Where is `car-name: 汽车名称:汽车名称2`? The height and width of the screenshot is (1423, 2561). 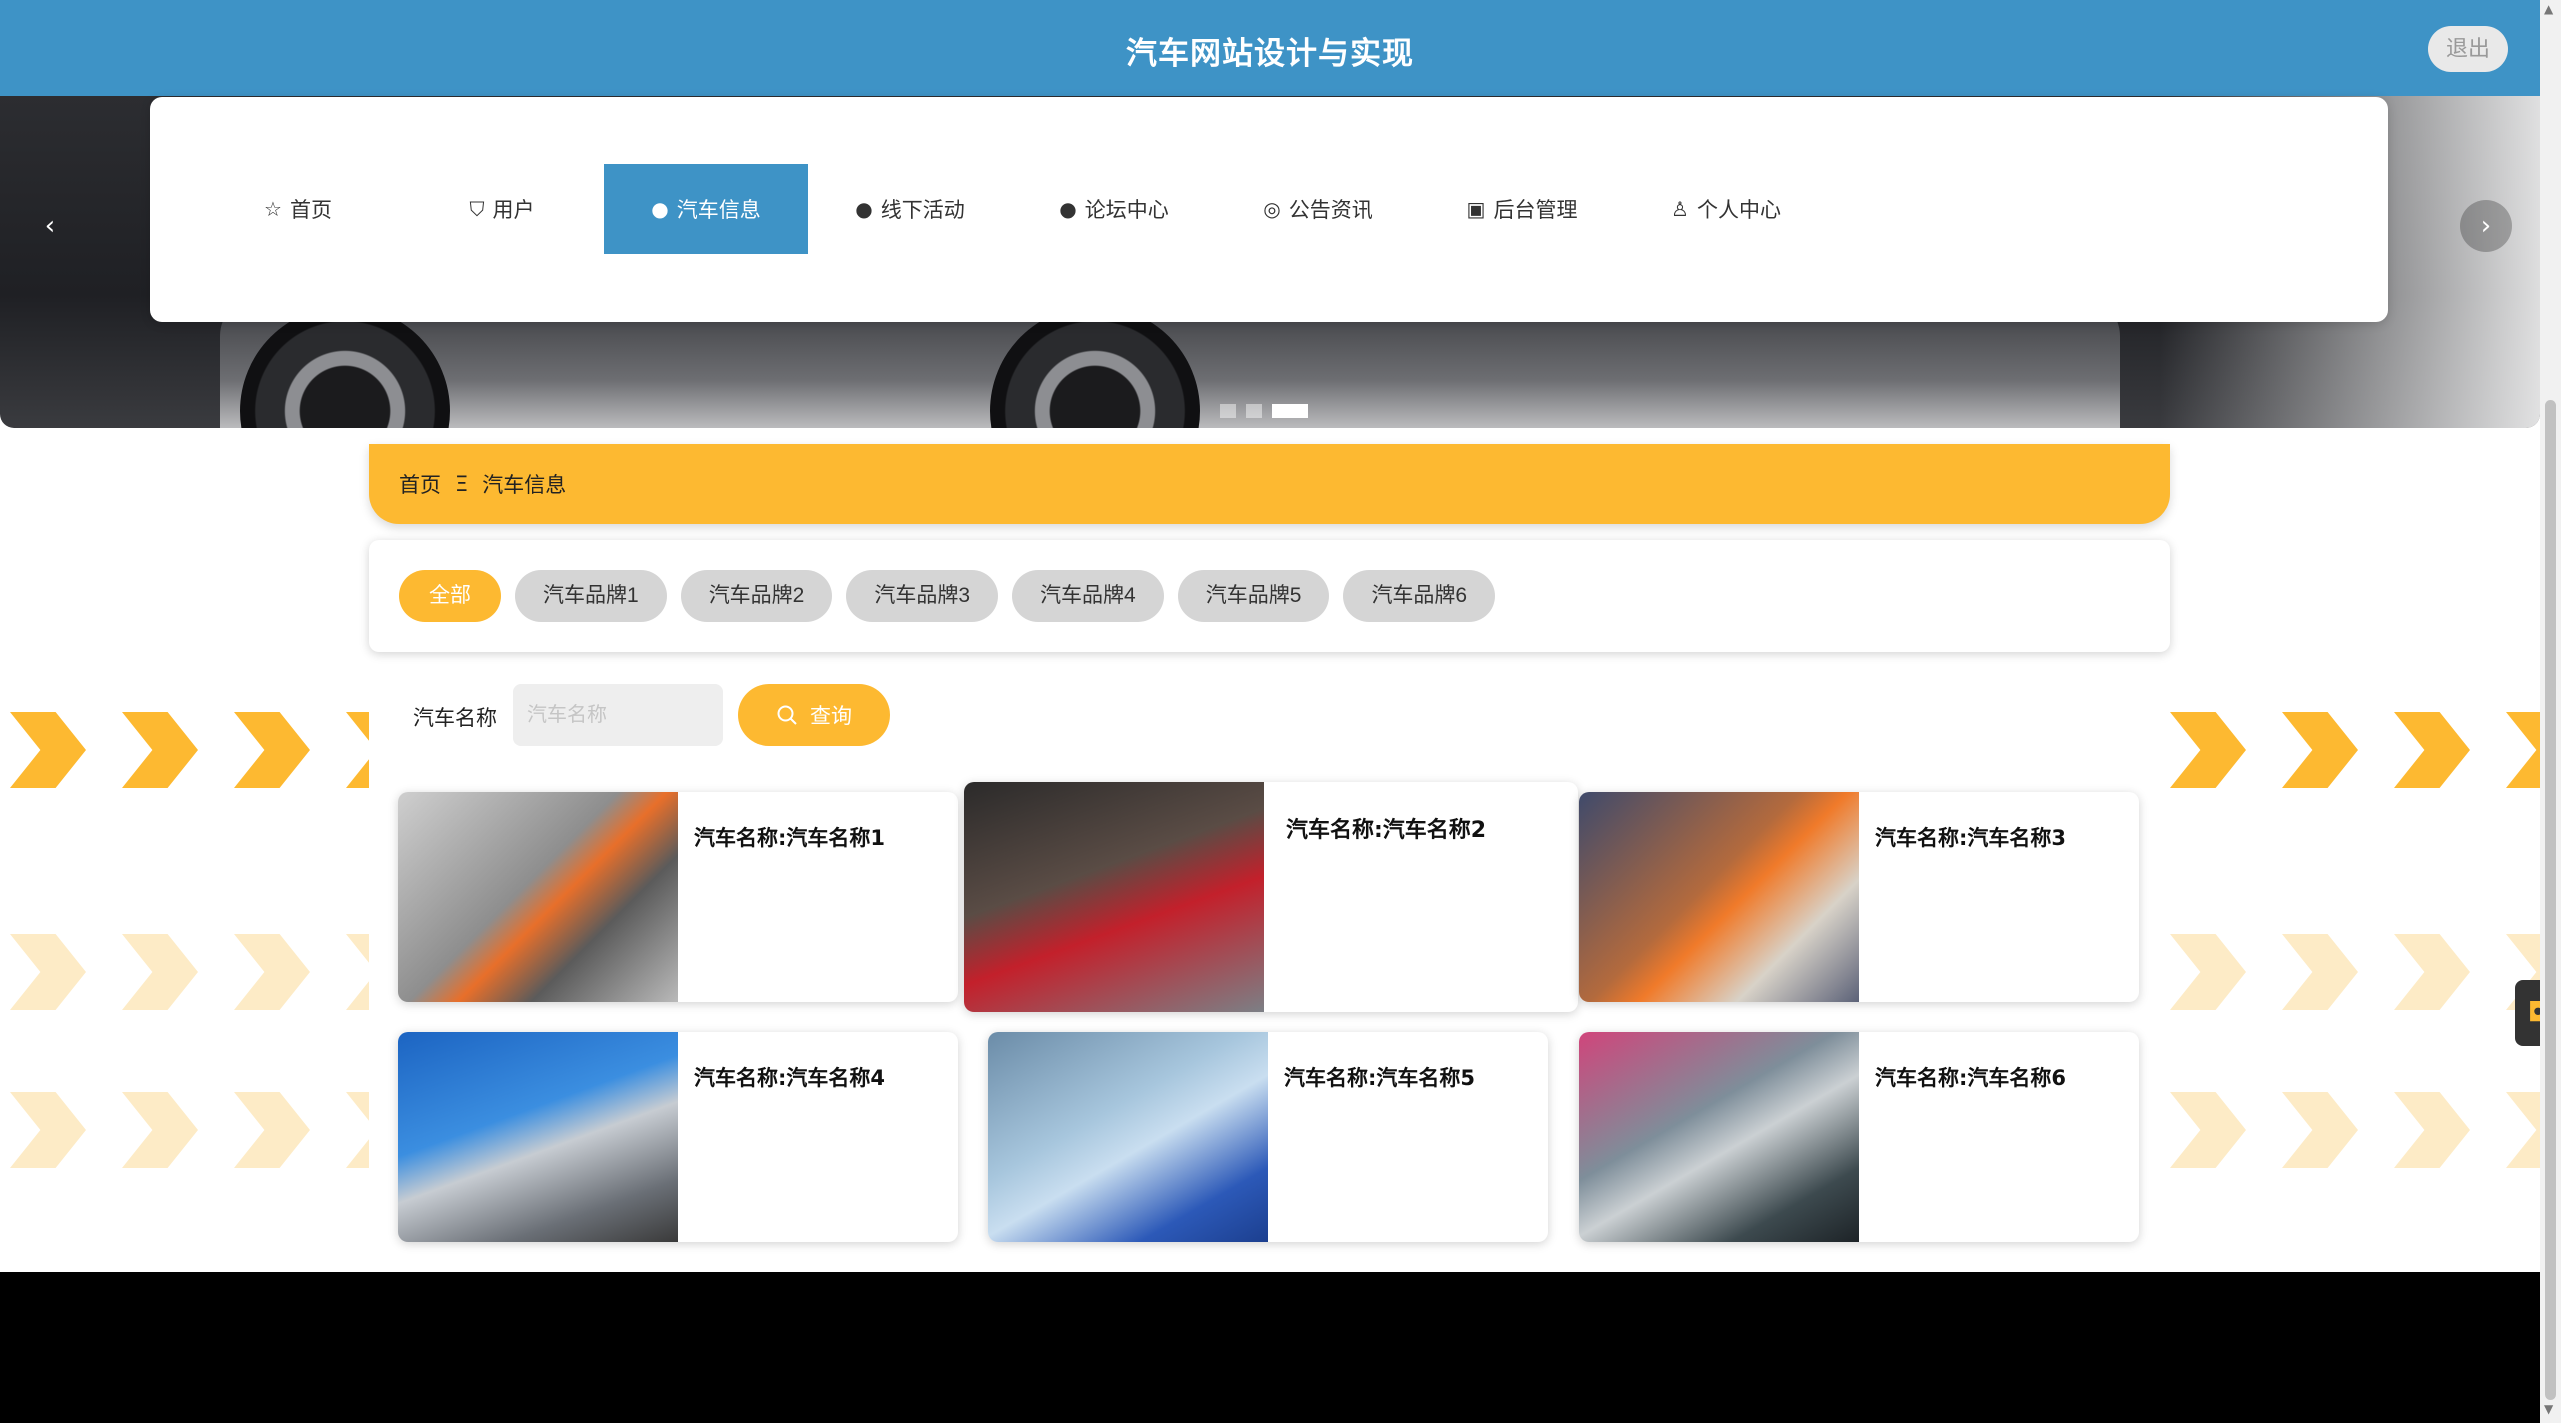
car-name: 汽车名称:汽车名称2 is located at coordinates (1386, 830).